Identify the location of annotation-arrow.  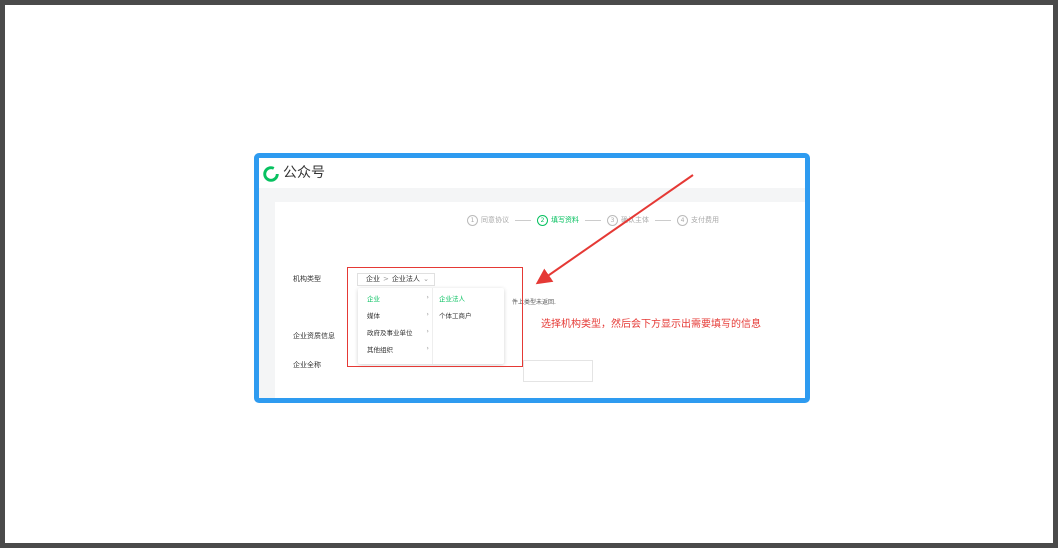
(614, 229).